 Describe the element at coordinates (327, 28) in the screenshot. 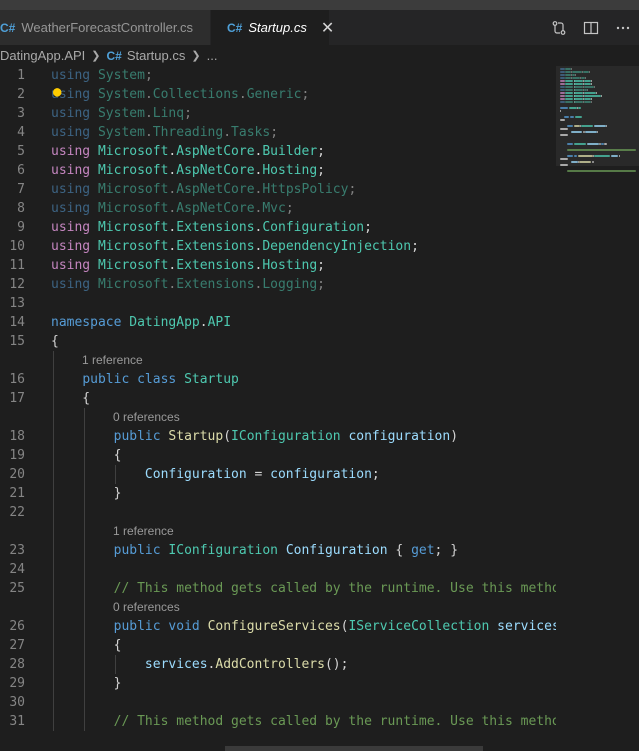

I see `close-icon: ✕` at that location.